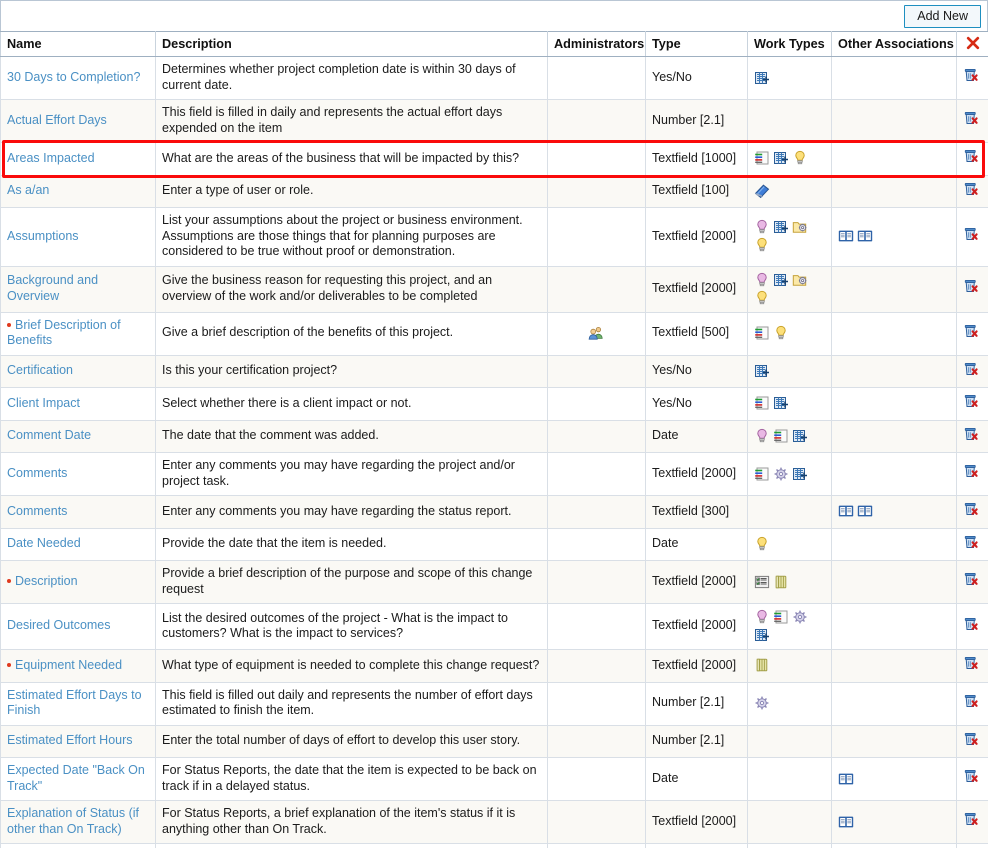 The width and height of the screenshot is (988, 848). I want to click on field-name-link: Areas Impacted, so click(51, 158).